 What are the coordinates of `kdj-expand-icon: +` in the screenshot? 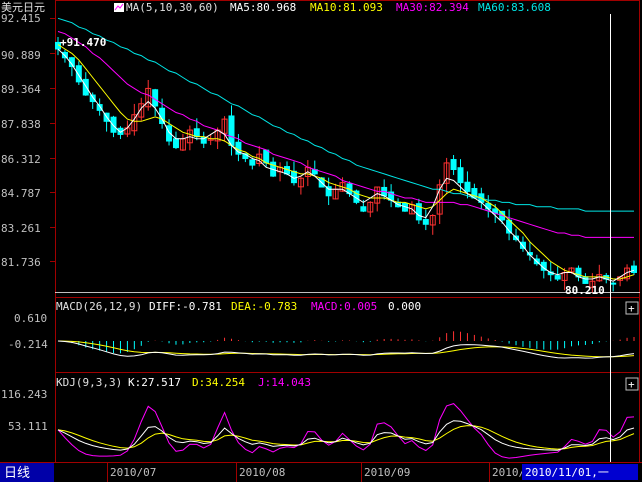 It's located at (631, 384).